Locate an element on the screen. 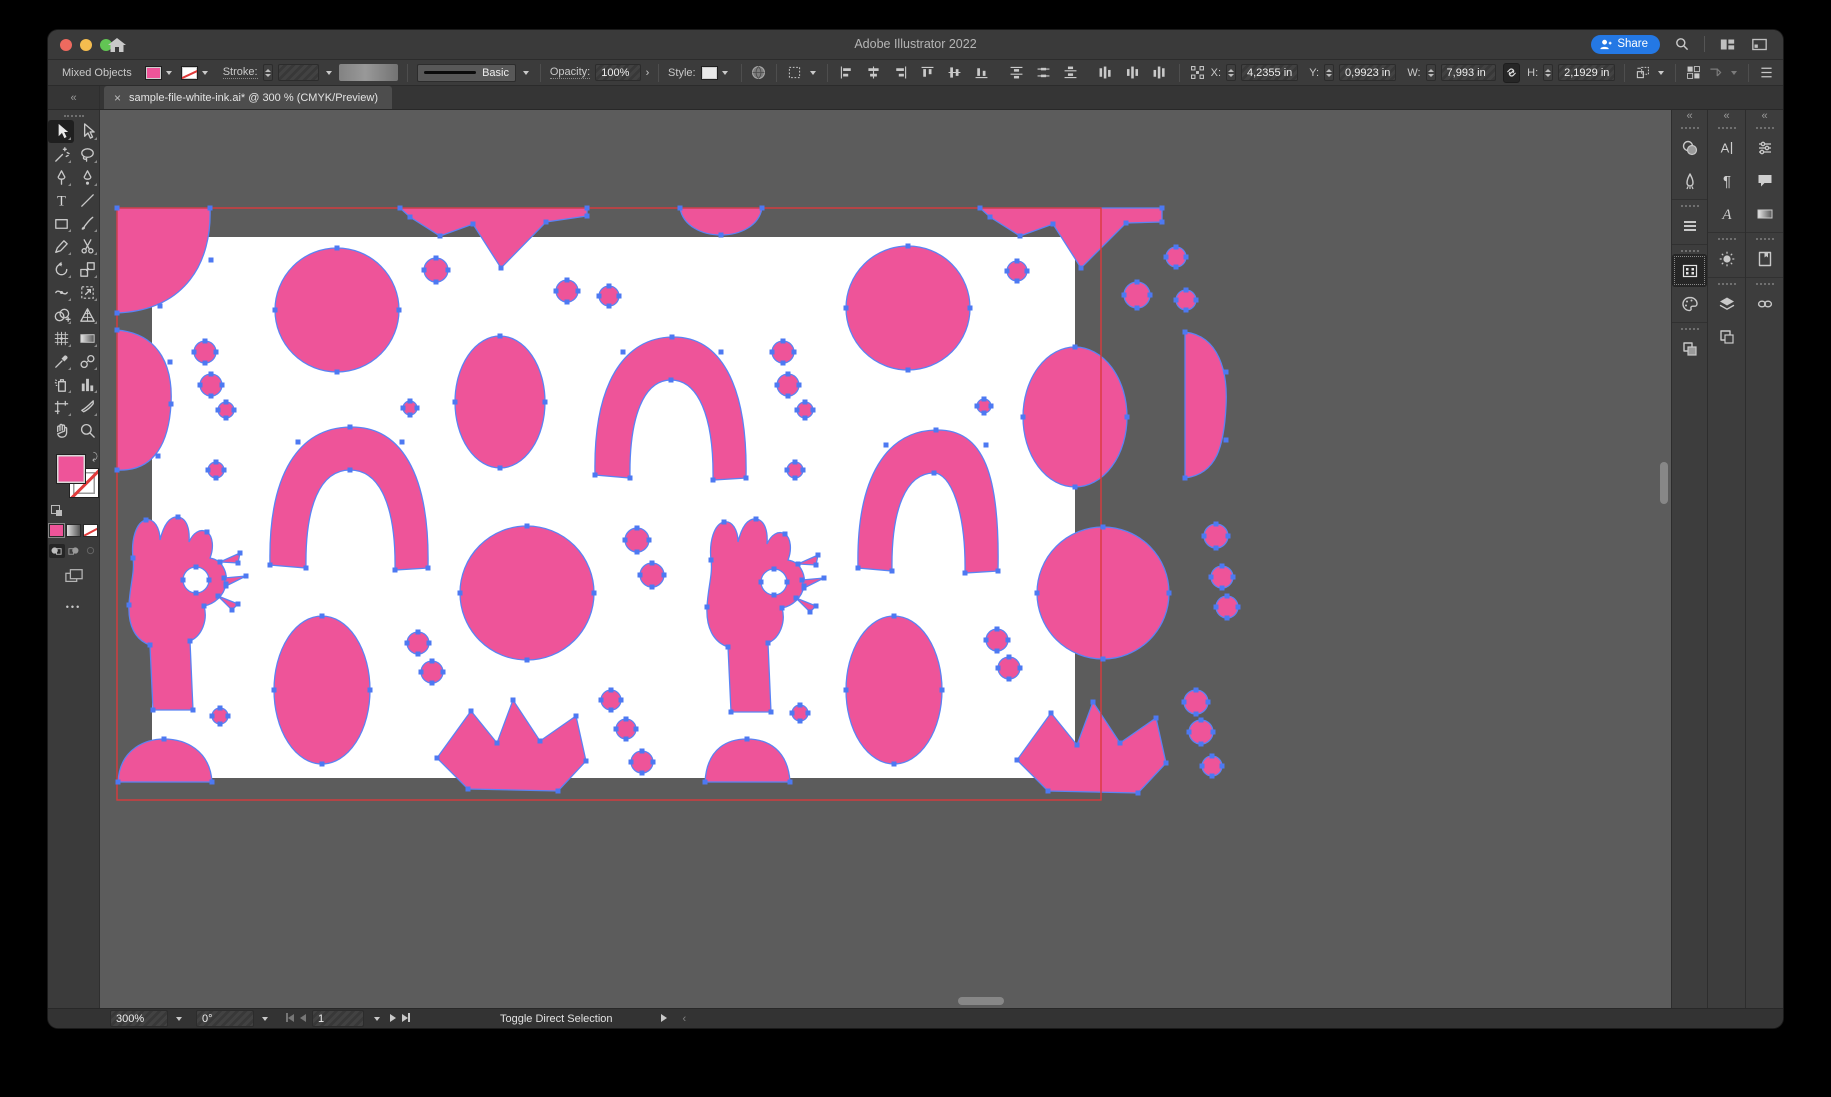 The height and width of the screenshot is (1097, 1831). stroke-weight-label: Stroke: is located at coordinates (240, 72).